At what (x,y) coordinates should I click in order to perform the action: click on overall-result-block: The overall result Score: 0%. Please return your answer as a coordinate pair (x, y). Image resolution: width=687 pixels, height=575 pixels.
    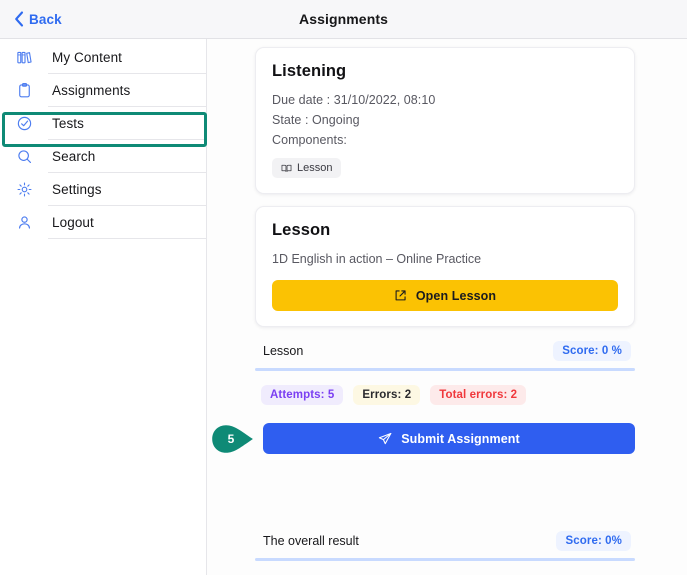
    Looking at the image, I should click on (445, 545).